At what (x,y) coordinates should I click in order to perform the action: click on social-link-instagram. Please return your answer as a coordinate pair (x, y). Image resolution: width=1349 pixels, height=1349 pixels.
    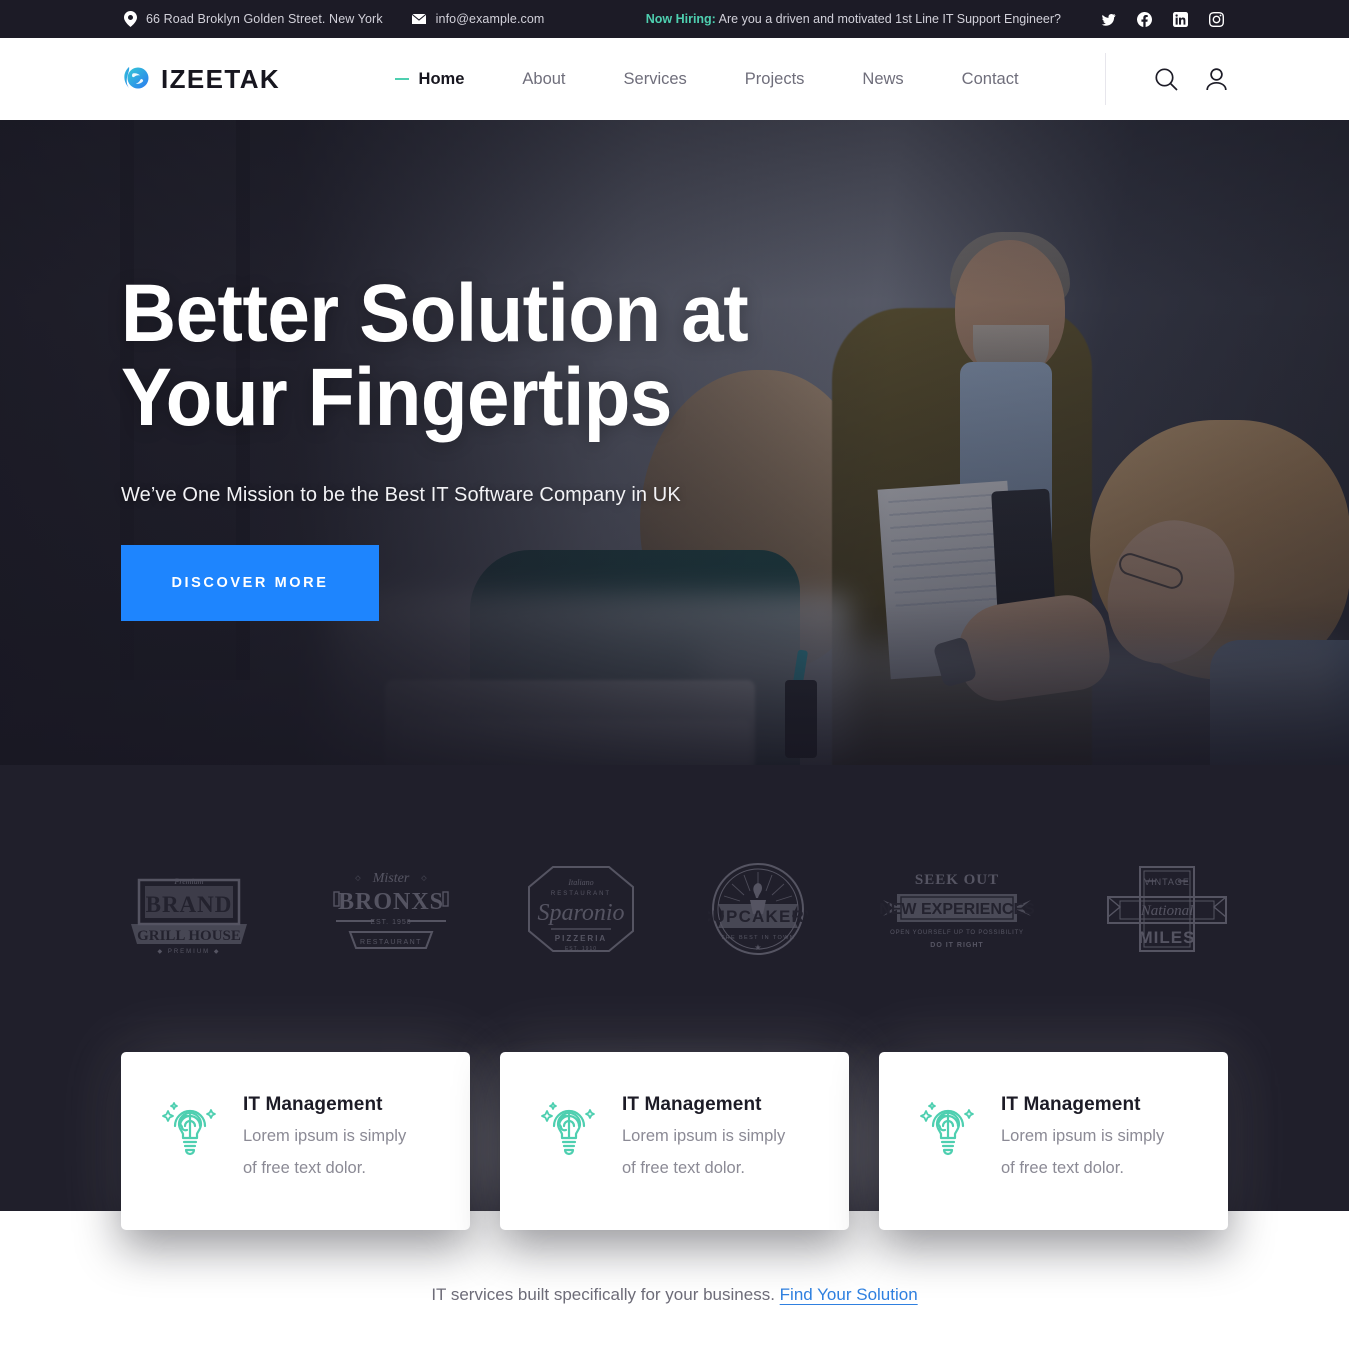
    Looking at the image, I should click on (1216, 19).